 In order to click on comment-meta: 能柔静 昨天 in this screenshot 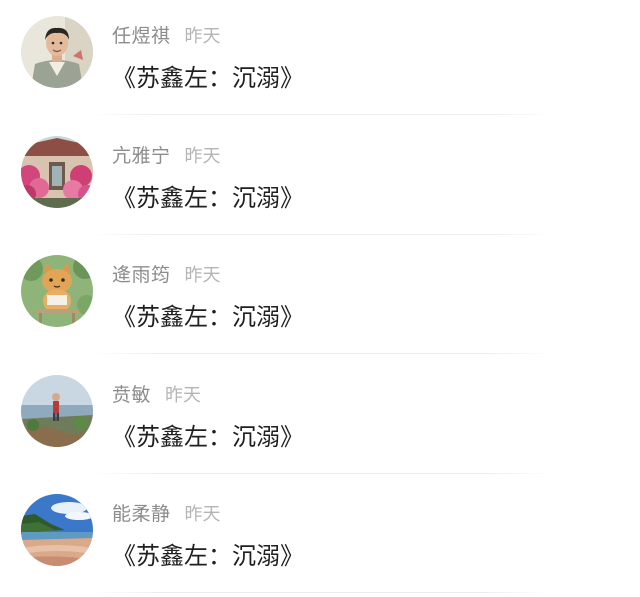, I will do `click(166, 512)`.